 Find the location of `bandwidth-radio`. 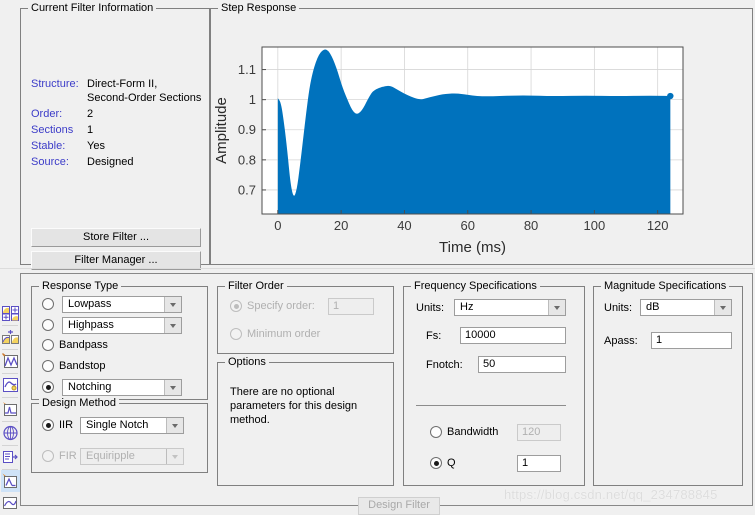

bandwidth-radio is located at coordinates (436, 432).